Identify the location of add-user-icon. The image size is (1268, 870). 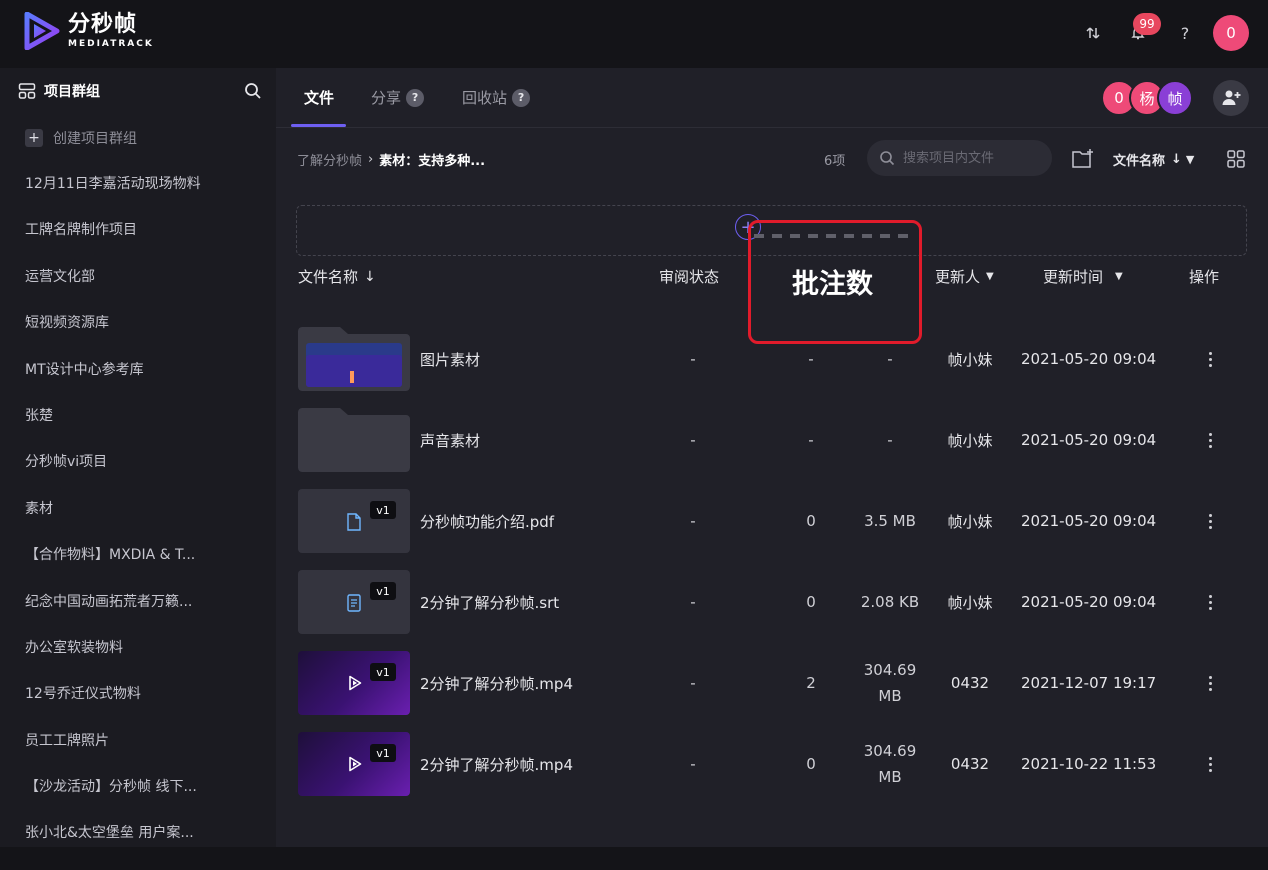
(1231, 97).